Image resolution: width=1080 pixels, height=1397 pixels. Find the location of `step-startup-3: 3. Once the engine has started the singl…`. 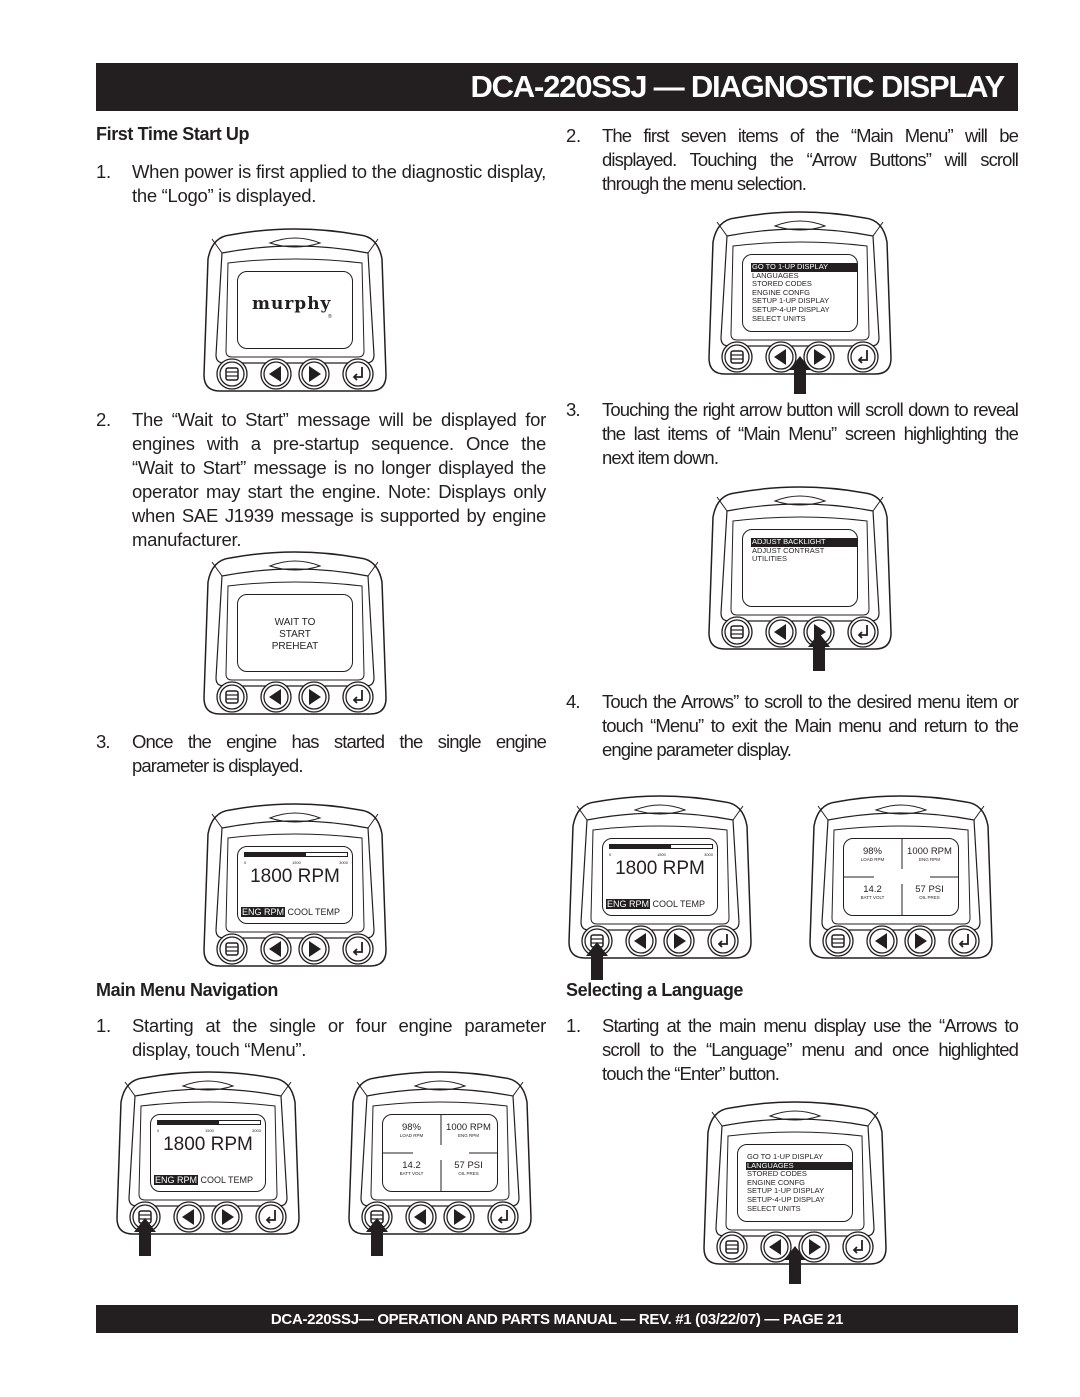

step-startup-3: 3. Once the engine has started the singl… is located at coordinates (321, 753).